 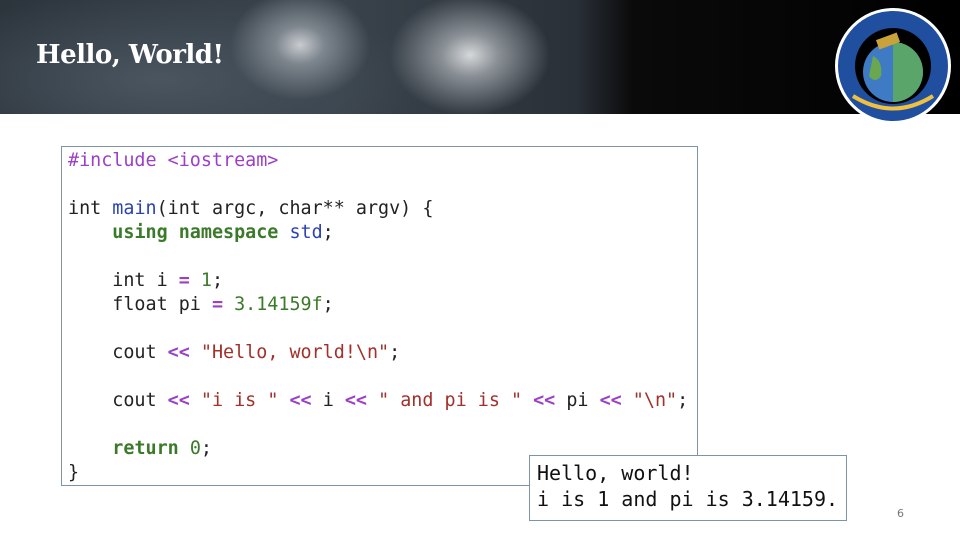 What do you see at coordinates (123, 280) in the screenshot?
I see `code-token: int i` at bounding box center [123, 280].